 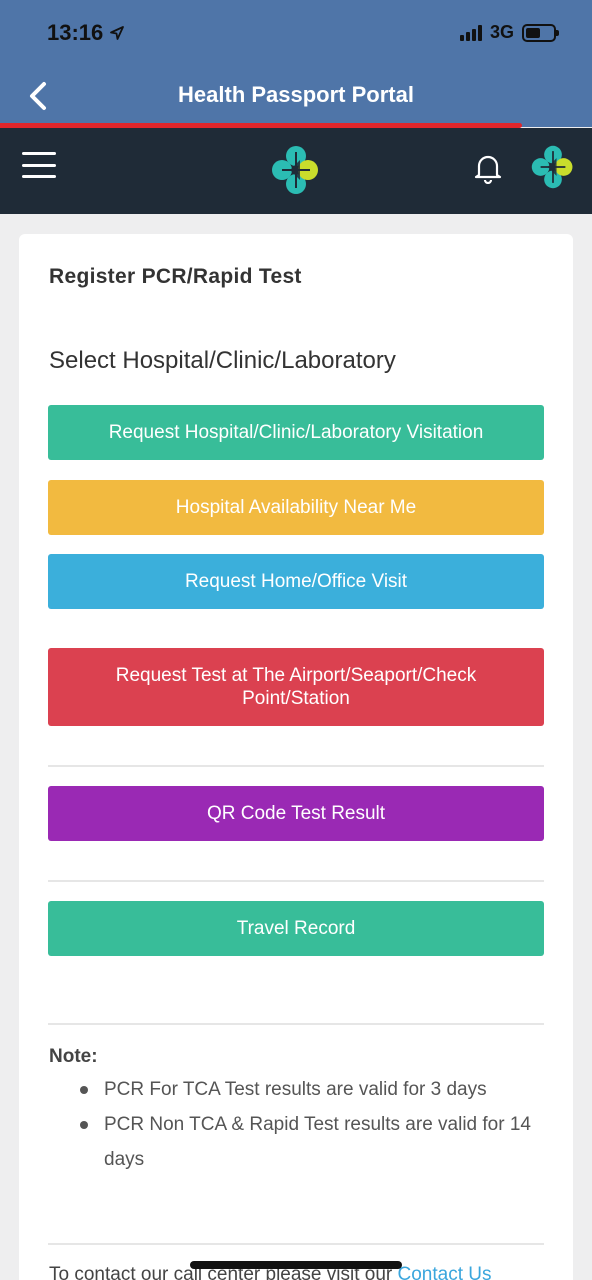 I want to click on status-indicators: 3G, so click(x=509, y=32).